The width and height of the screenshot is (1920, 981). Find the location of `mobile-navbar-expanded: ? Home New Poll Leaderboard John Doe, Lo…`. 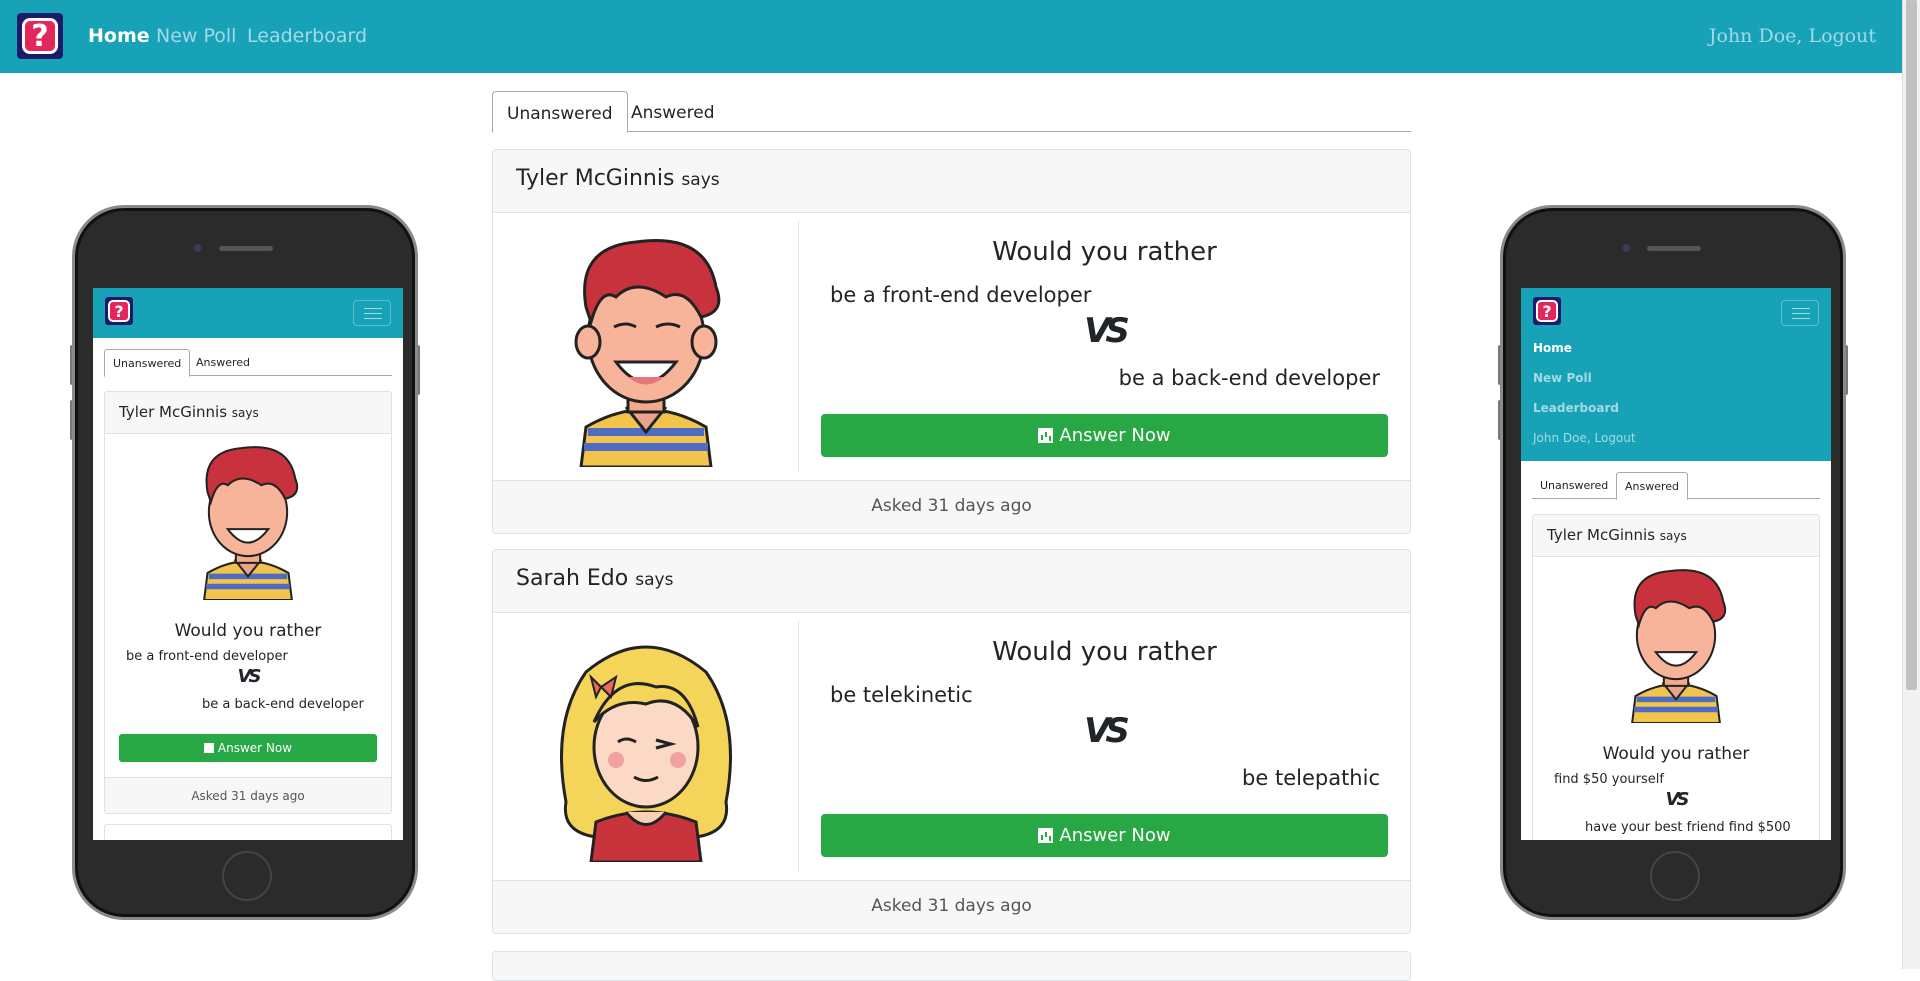

mobile-navbar-expanded: ? Home New Poll Leaderboard John Doe, Lo… is located at coordinates (1676, 374).